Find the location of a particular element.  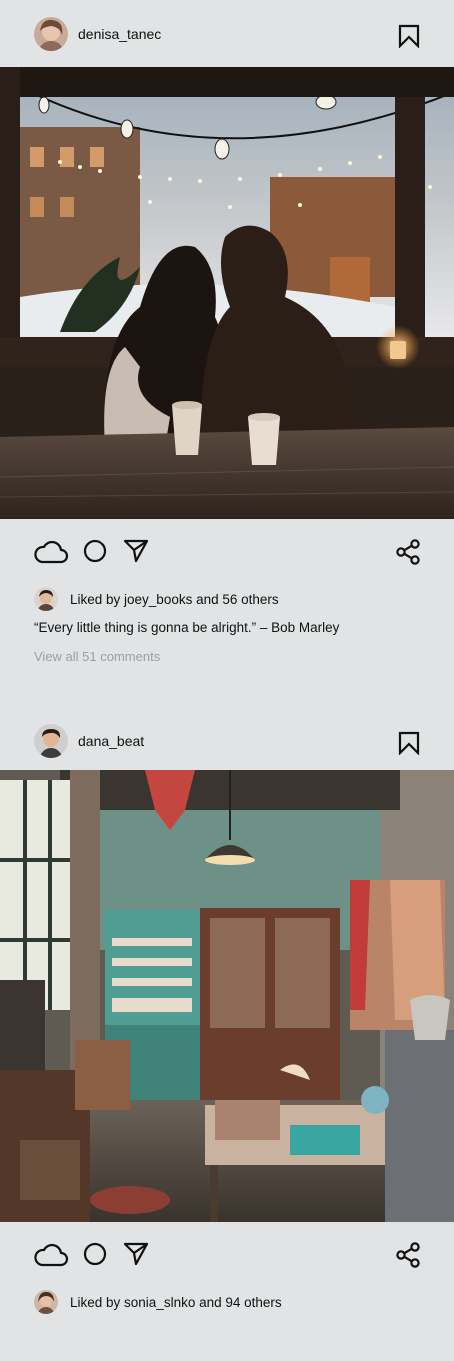

likes-text: Liked by sonia_slnko and 94 others is located at coordinates (176, 1302).